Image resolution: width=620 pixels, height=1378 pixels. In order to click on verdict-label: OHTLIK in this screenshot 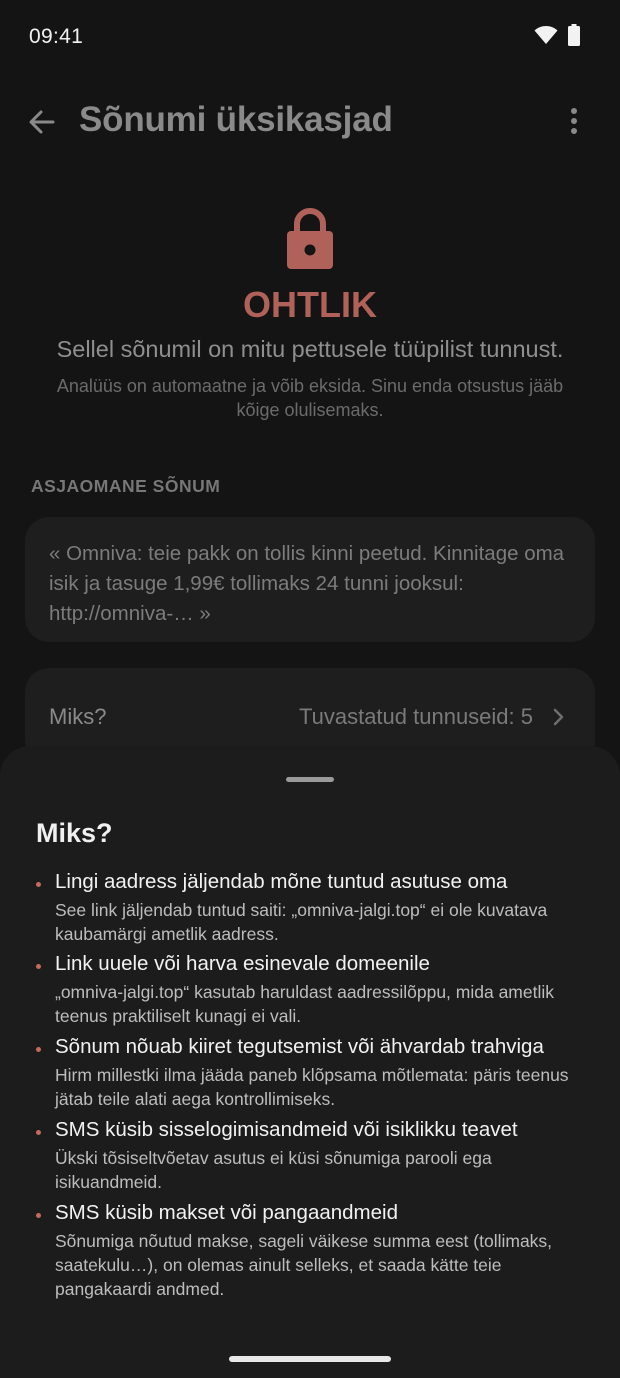, I will do `click(310, 304)`.